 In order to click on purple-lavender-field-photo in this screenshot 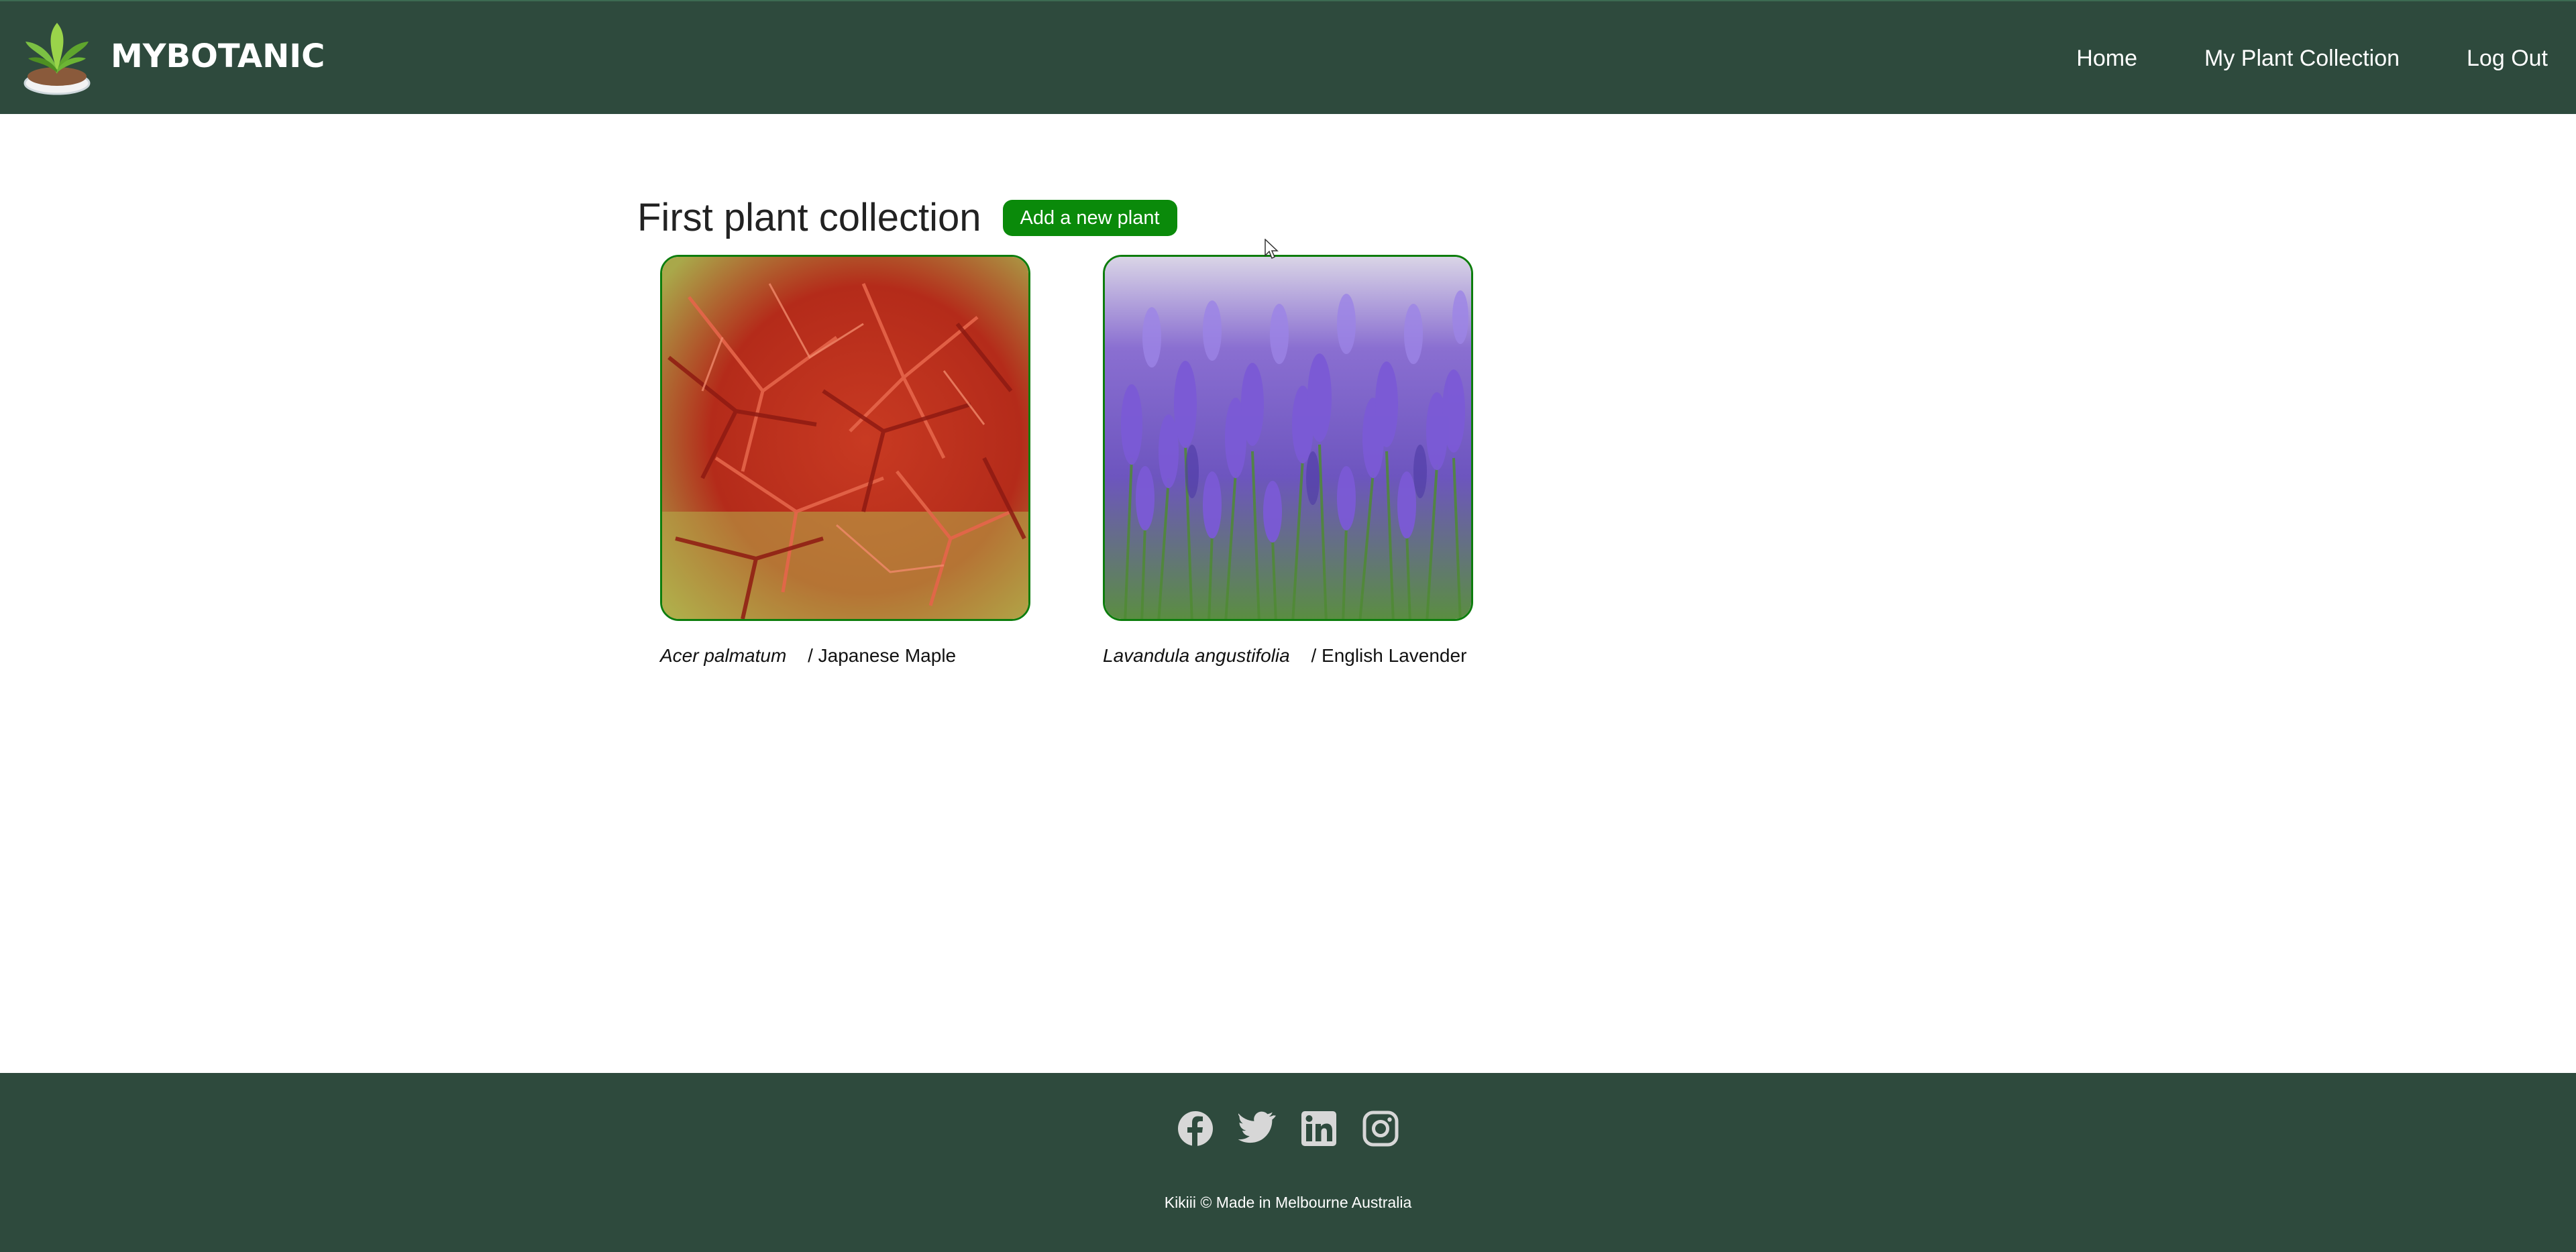, I will do `click(1289, 439)`.